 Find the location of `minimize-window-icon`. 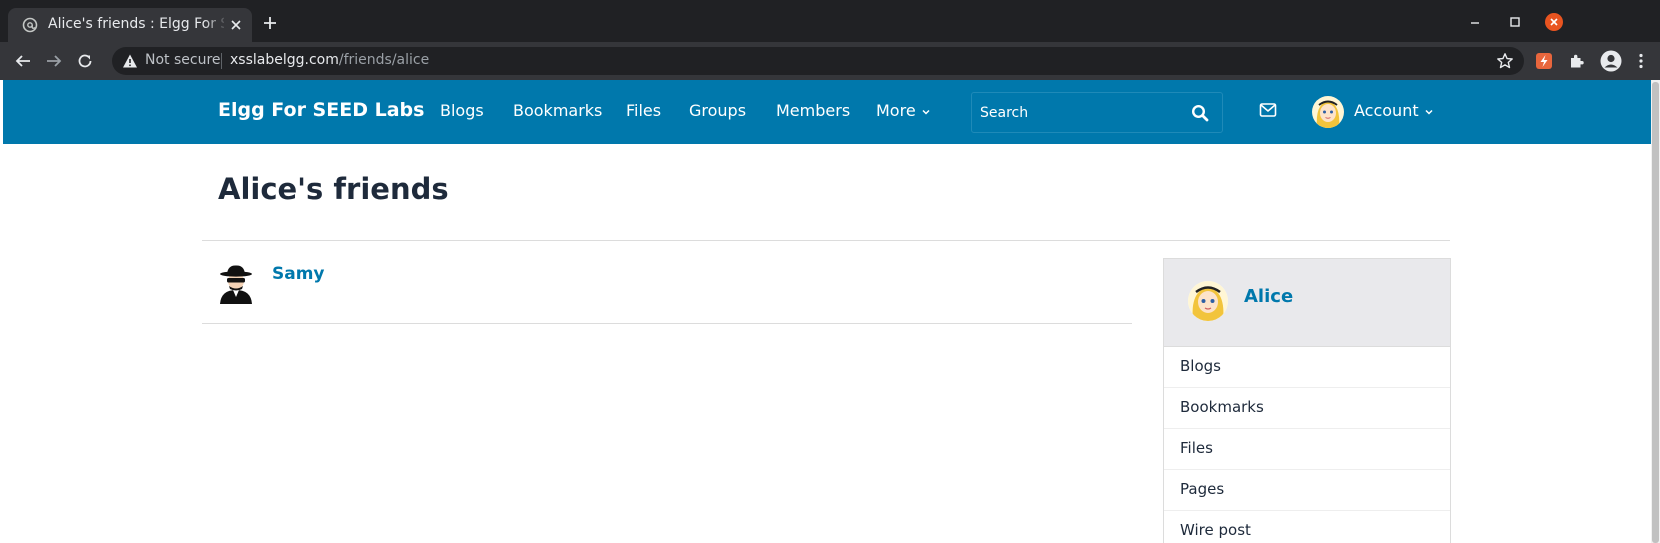

minimize-window-icon is located at coordinates (1475, 22).